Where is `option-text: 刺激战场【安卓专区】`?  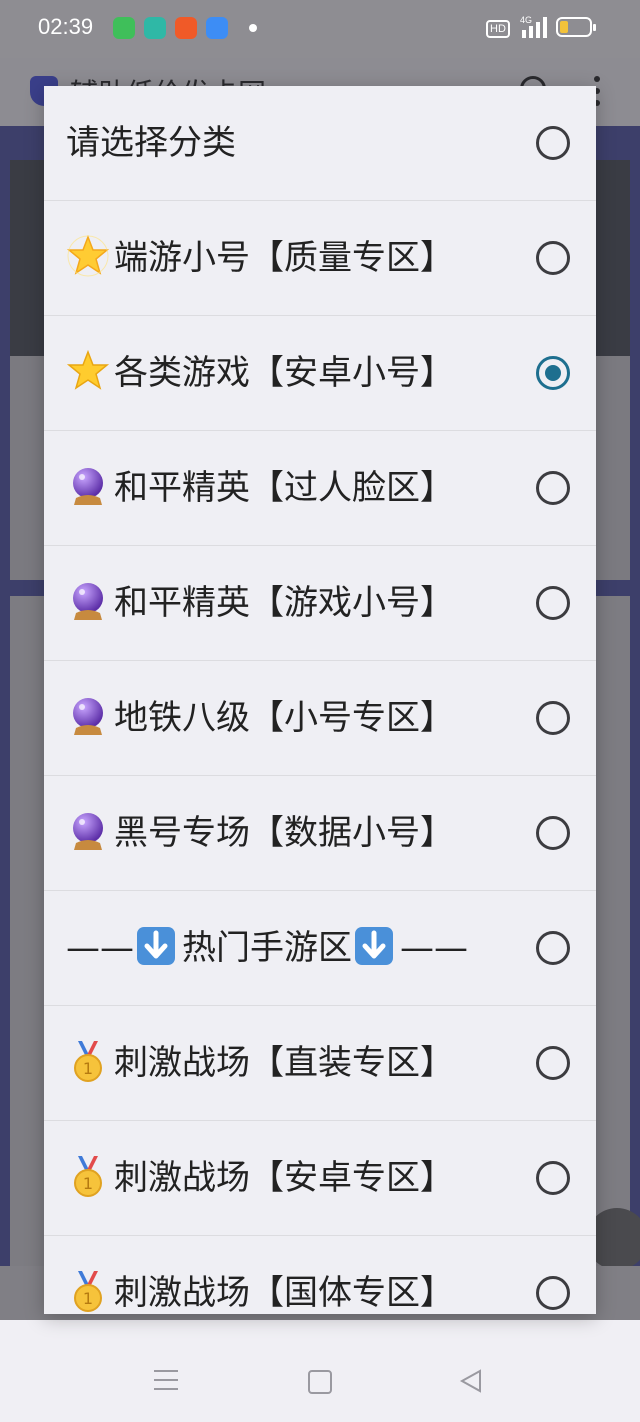
option-text: 刺激战场【安卓专区】 is located at coordinates (284, 1178).